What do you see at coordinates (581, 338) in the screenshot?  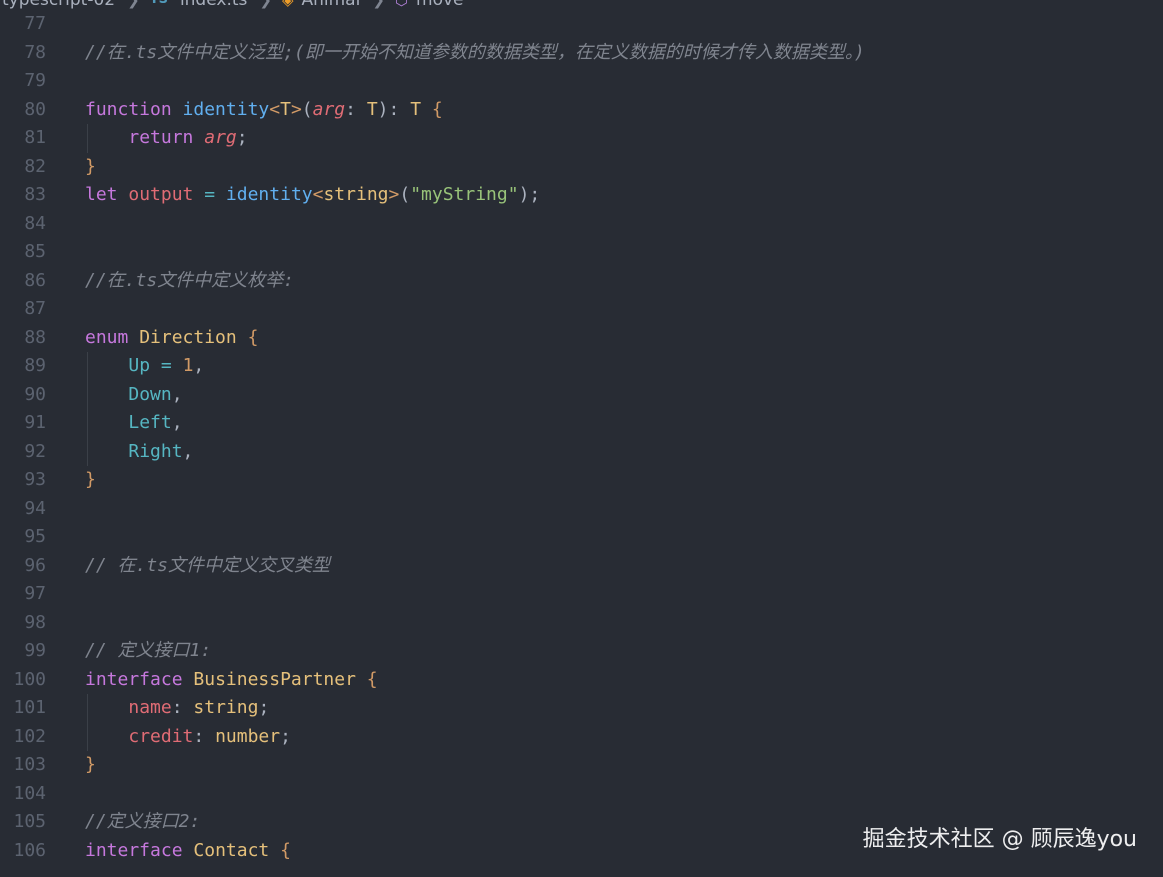 I see `code-line: 88 enum Direction {` at bounding box center [581, 338].